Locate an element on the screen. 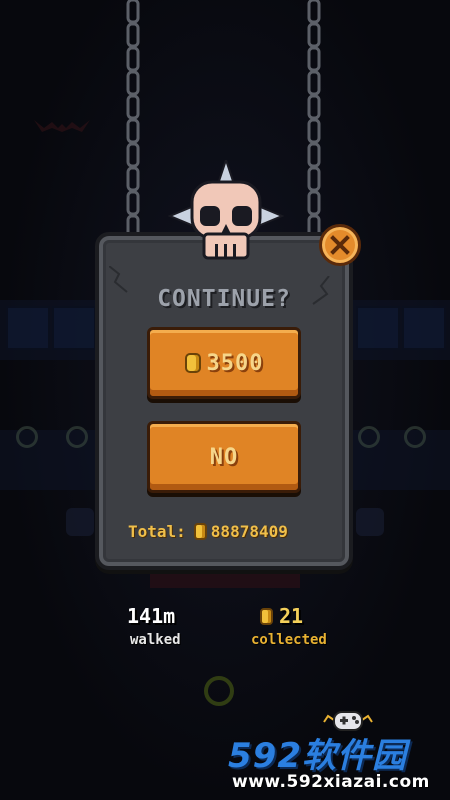 The width and height of the screenshot is (450, 800). total-value: 88878409 is located at coordinates (249, 531).